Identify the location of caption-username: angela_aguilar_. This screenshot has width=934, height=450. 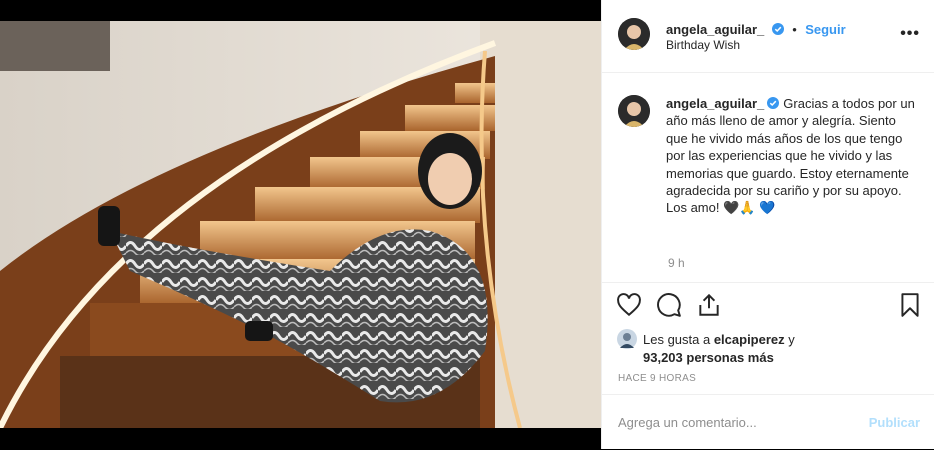
(715, 103).